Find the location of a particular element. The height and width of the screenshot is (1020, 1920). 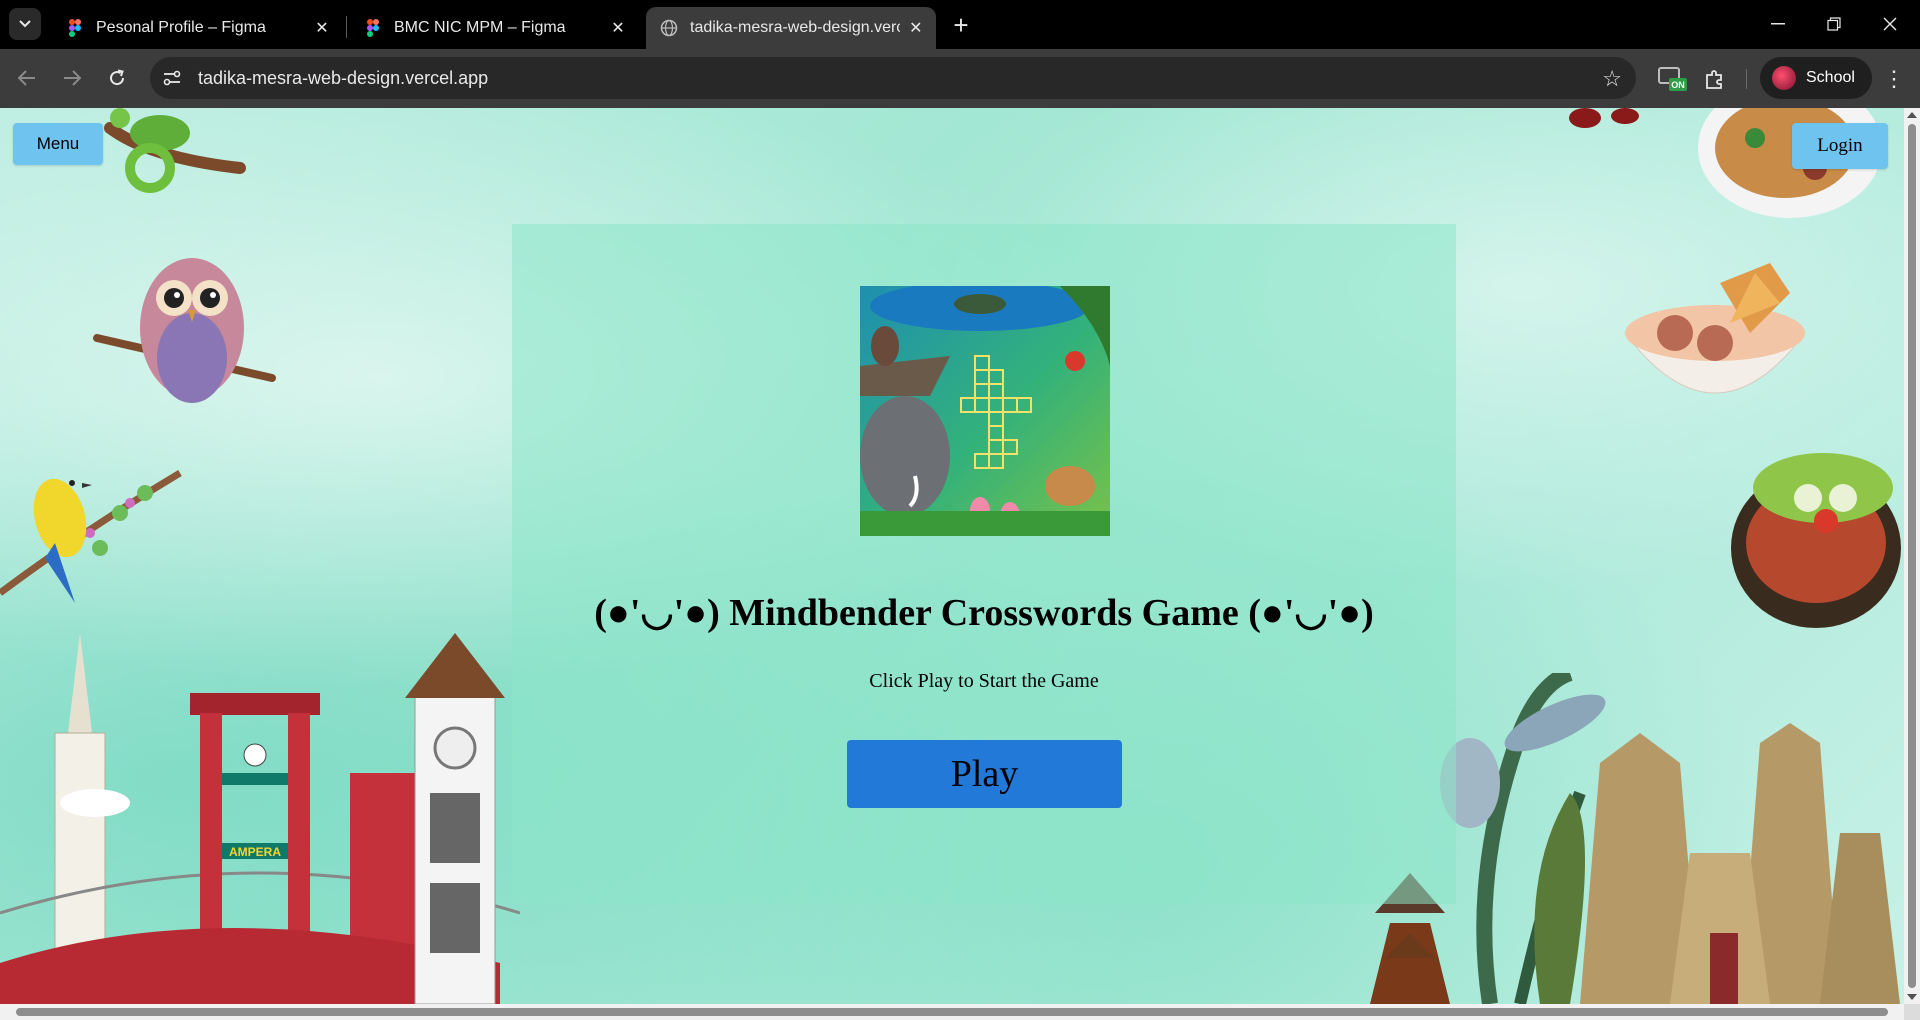

tab-divider is located at coordinates (346, 27).